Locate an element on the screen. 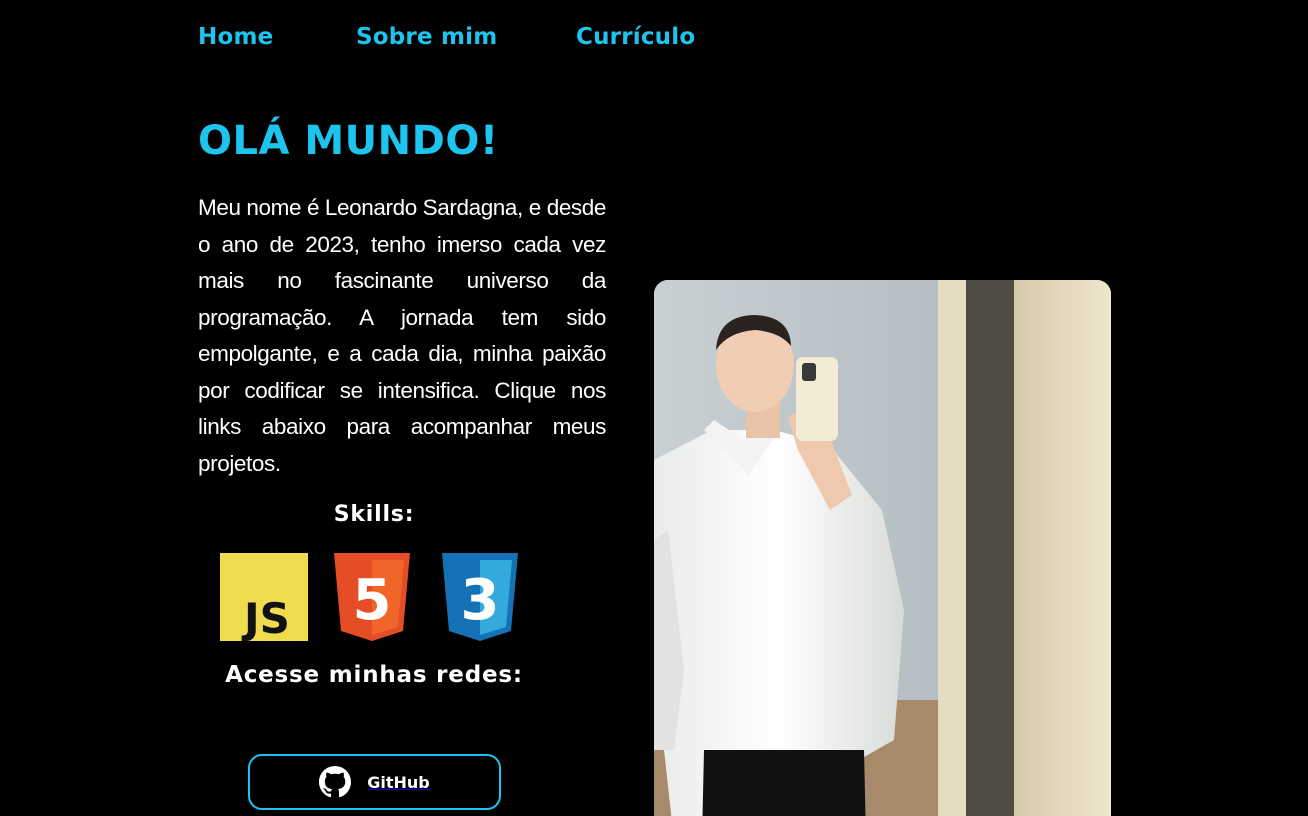 The height and width of the screenshot is (816, 1308). html5-icon: 5 is located at coordinates (372, 597).